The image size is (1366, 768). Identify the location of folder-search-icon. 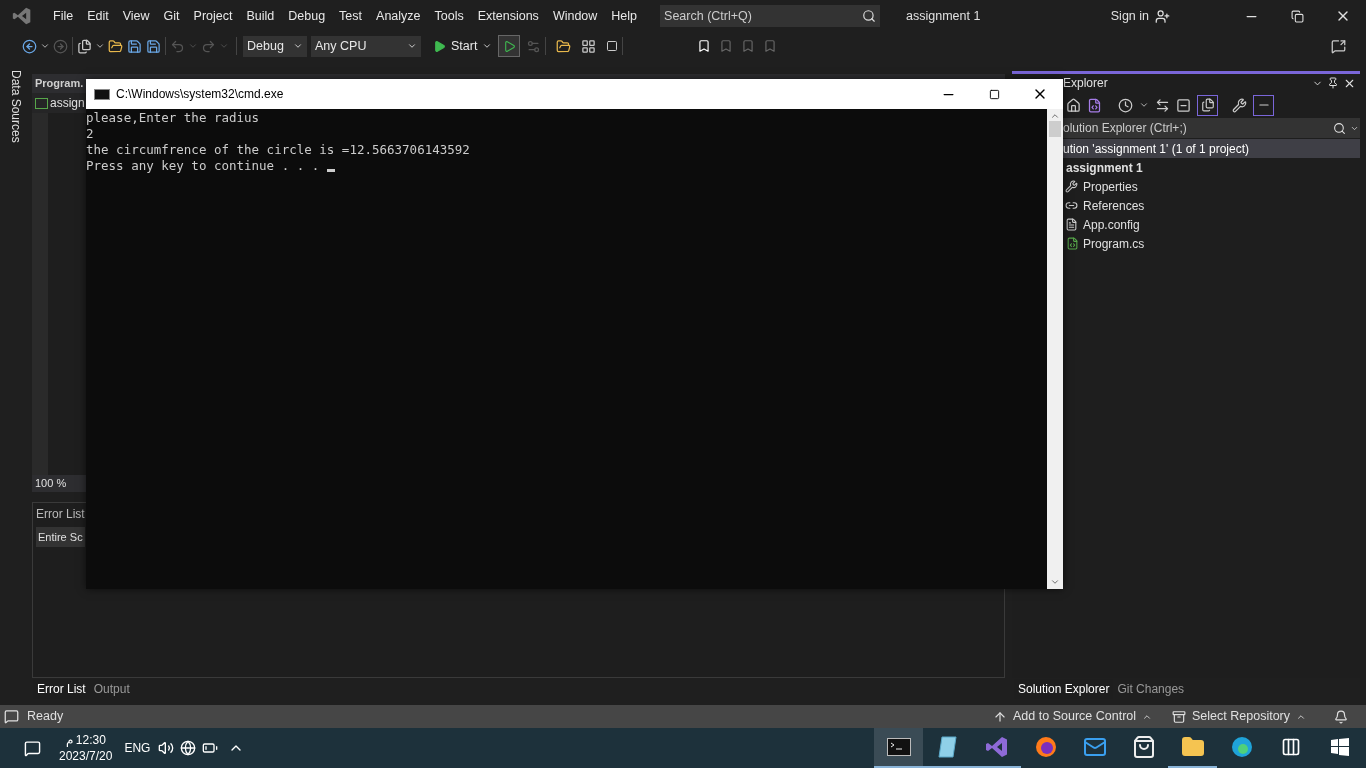
(564, 46).